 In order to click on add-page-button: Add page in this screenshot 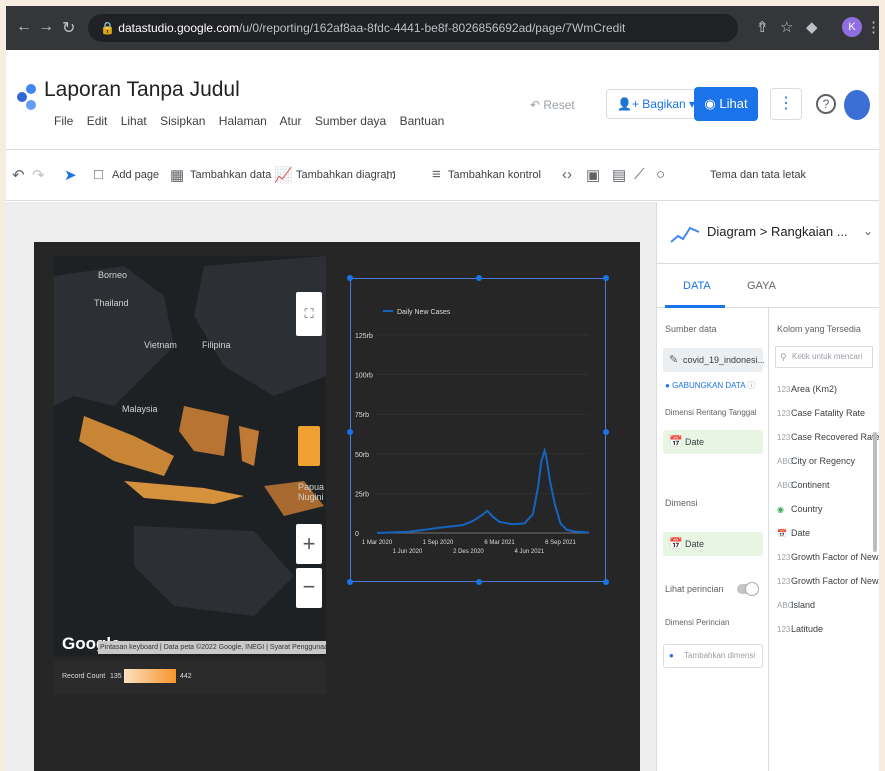, I will do `click(135, 175)`.